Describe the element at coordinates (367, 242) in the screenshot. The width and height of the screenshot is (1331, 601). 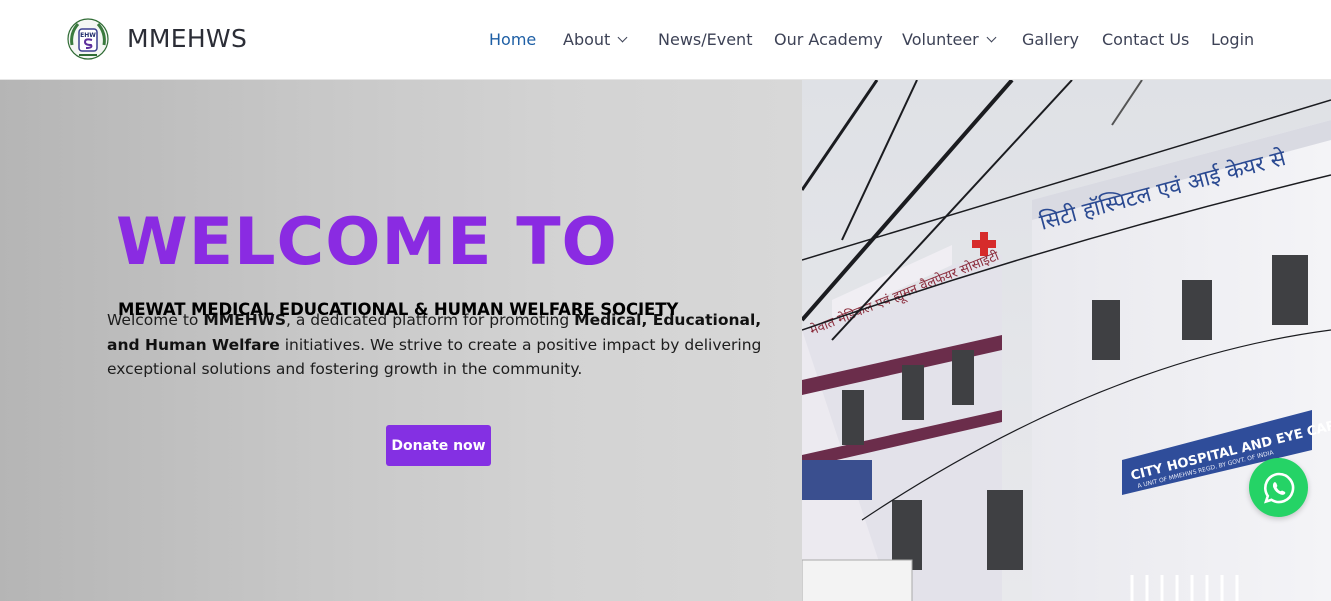
I see `hero-heading: WELCOME TO` at that location.